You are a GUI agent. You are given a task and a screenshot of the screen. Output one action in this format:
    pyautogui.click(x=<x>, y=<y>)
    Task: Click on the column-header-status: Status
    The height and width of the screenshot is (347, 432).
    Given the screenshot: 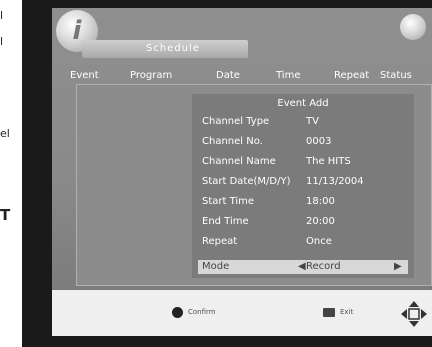 What is the action you would take?
    pyautogui.click(x=396, y=75)
    